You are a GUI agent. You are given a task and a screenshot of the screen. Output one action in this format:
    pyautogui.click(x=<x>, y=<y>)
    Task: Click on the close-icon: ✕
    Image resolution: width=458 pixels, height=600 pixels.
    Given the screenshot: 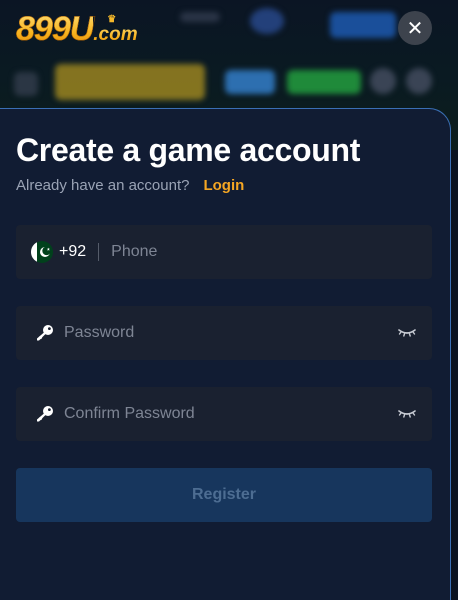 What is the action you would take?
    pyautogui.click(x=415, y=28)
    